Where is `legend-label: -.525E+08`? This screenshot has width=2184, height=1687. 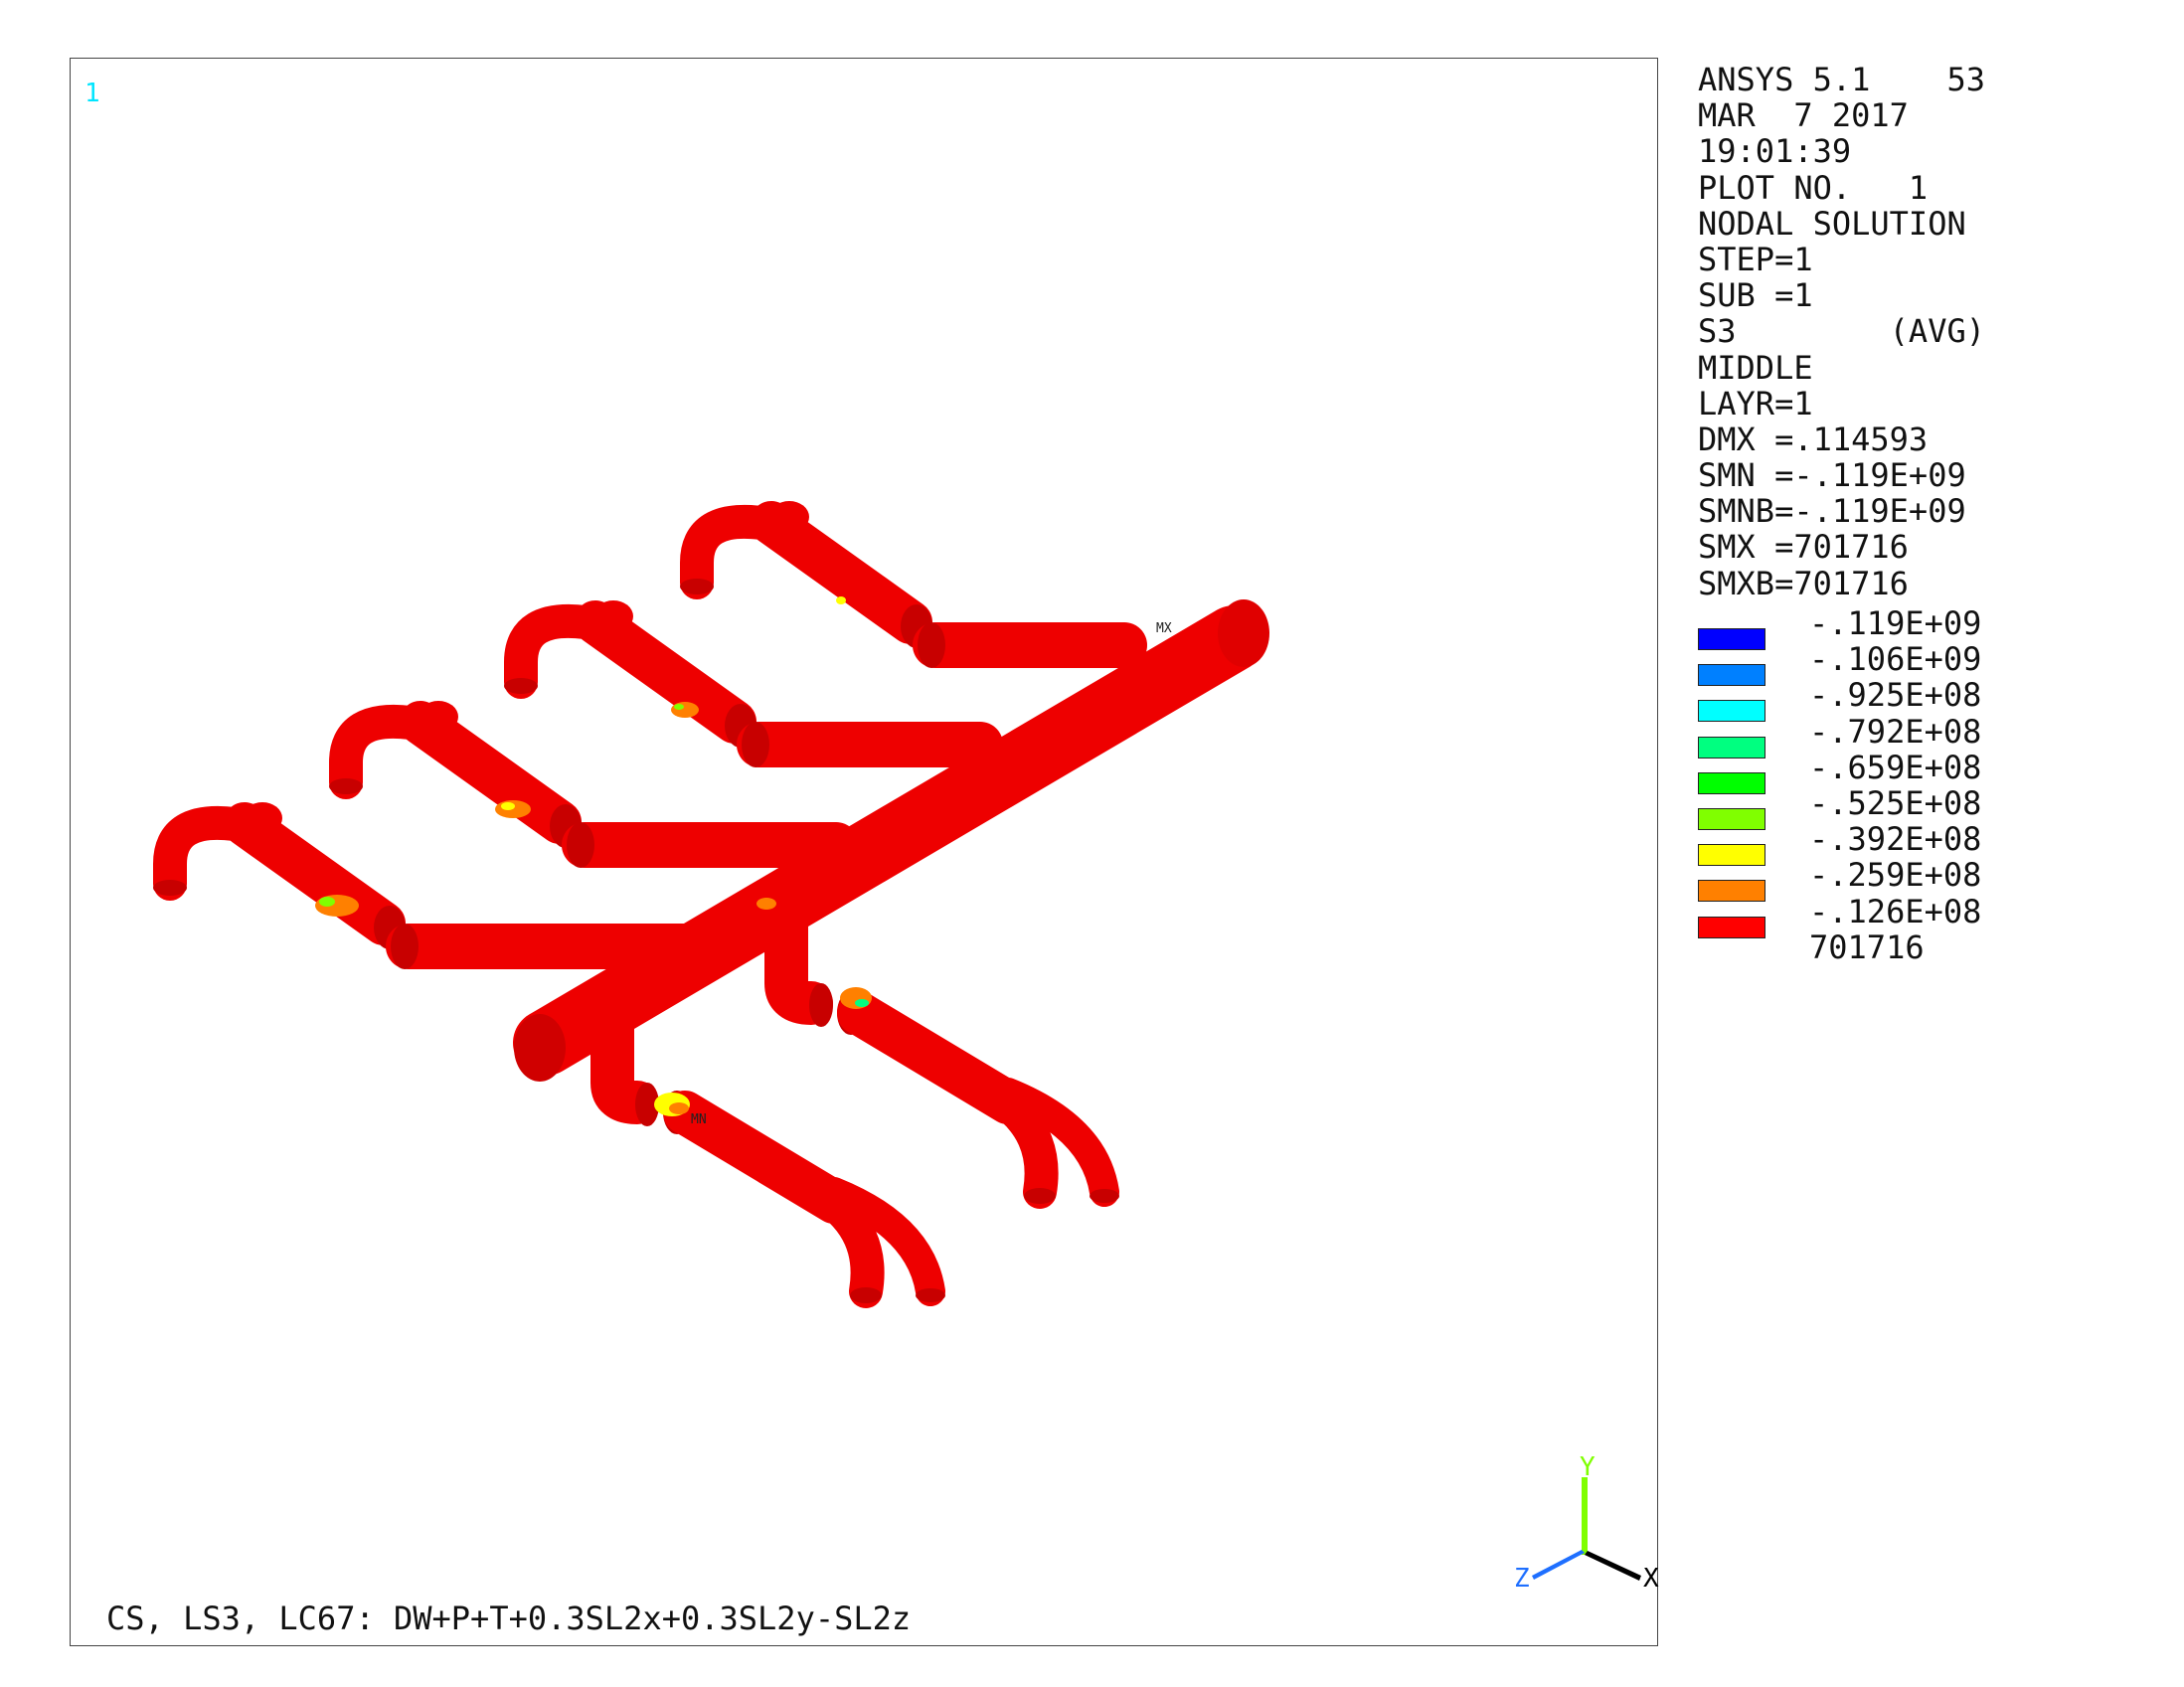
legend-label: -.525E+08 is located at coordinates (1895, 802).